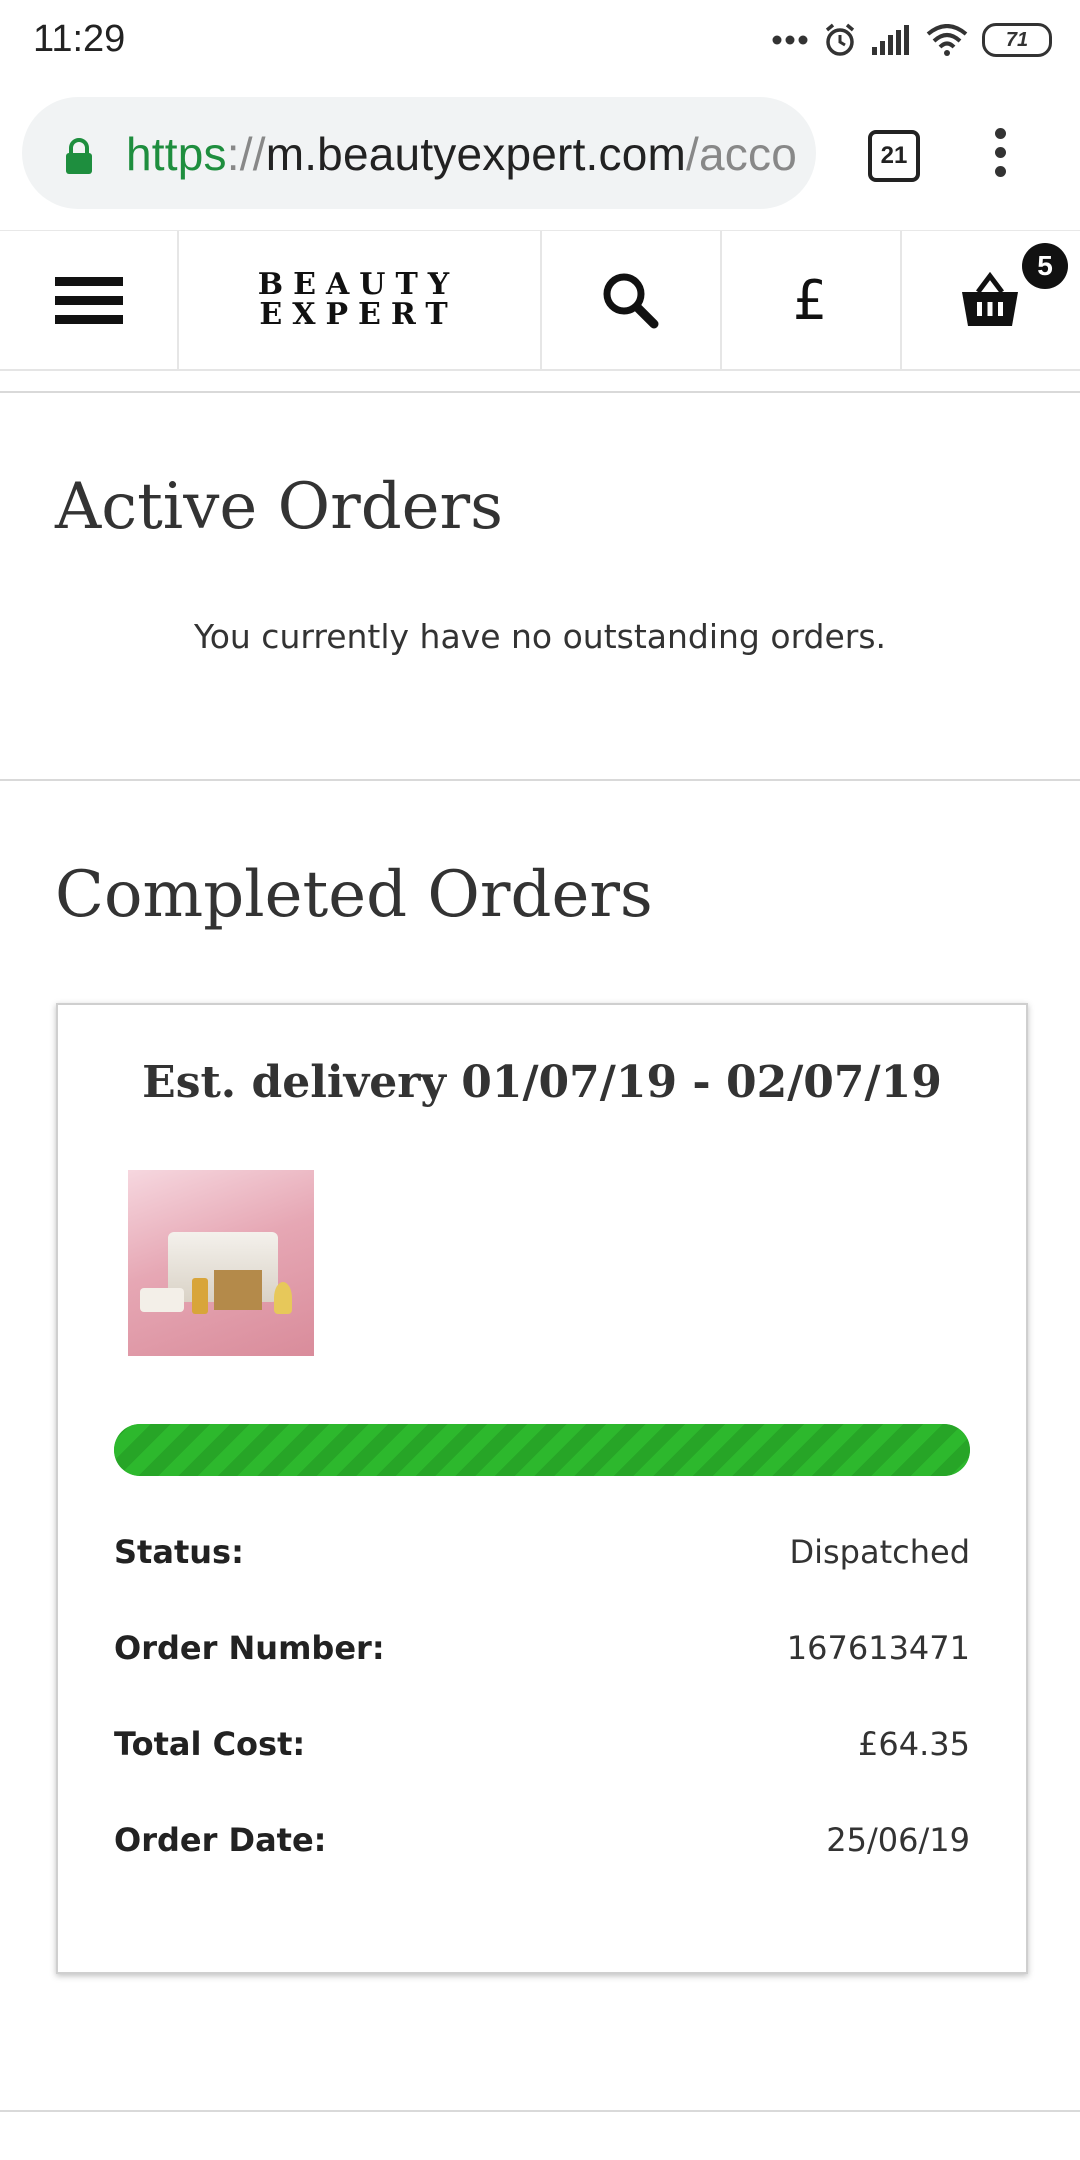  I want to click on search-icon, so click(631, 301).